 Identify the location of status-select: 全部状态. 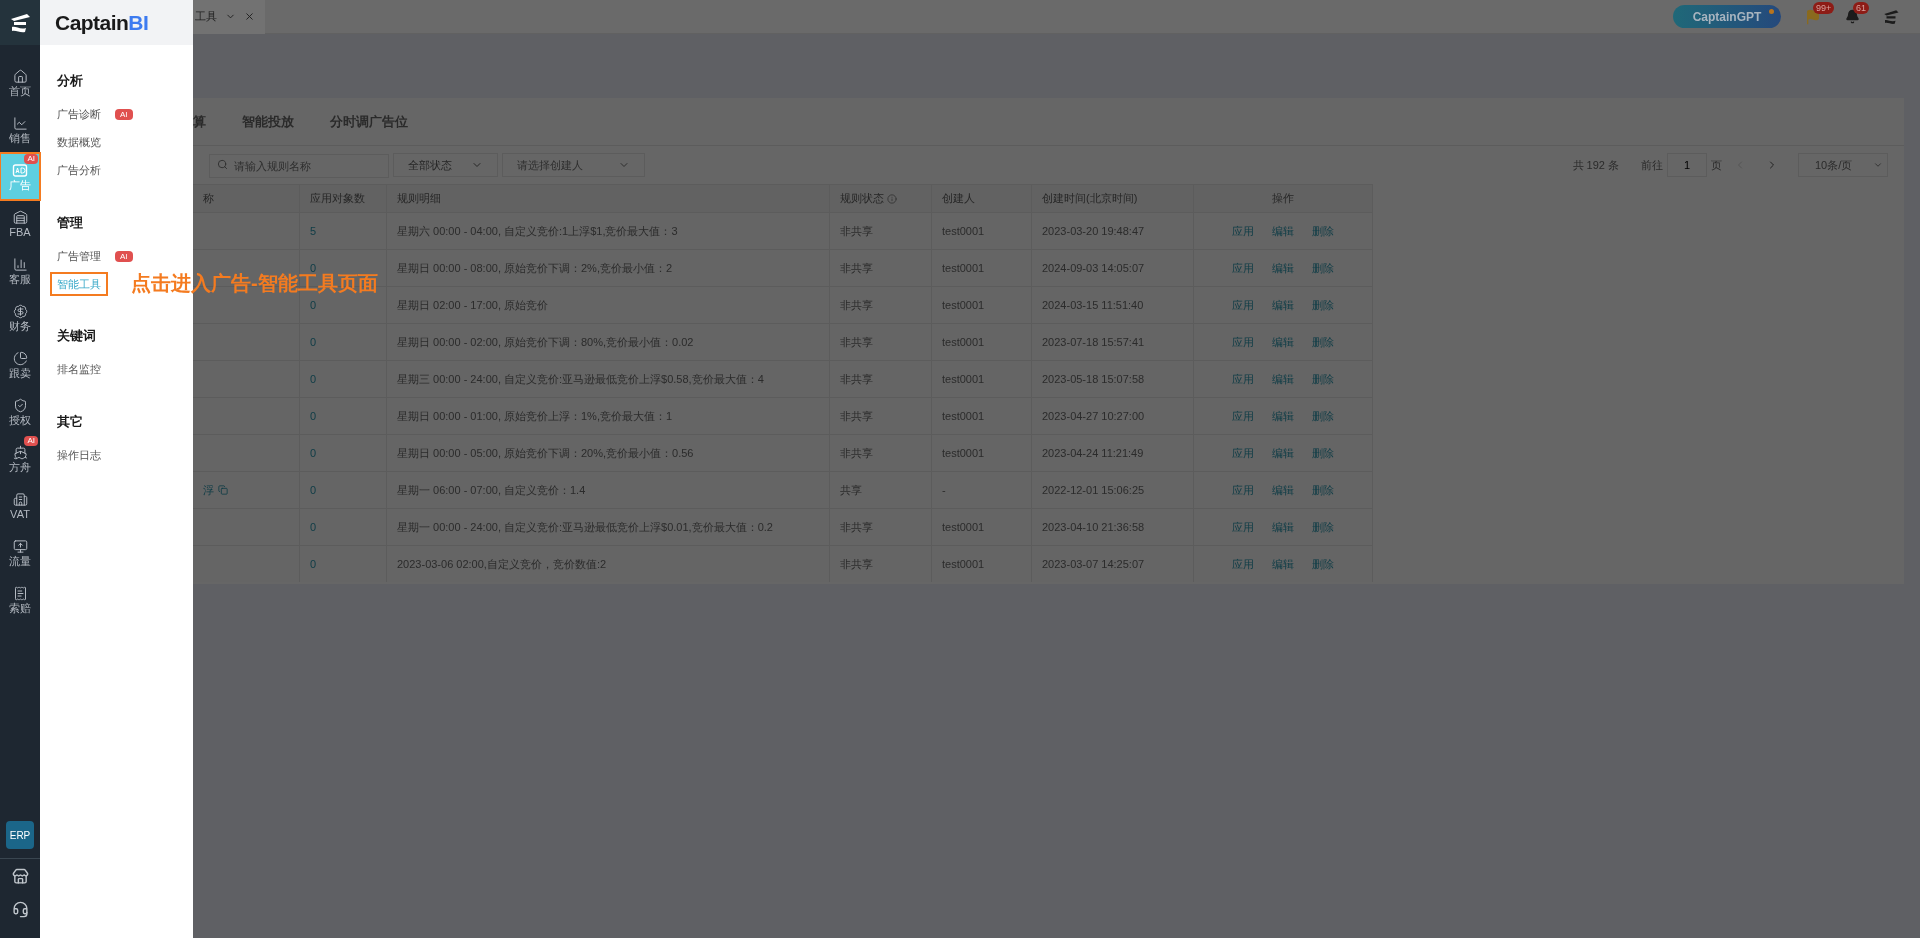
(445, 165).